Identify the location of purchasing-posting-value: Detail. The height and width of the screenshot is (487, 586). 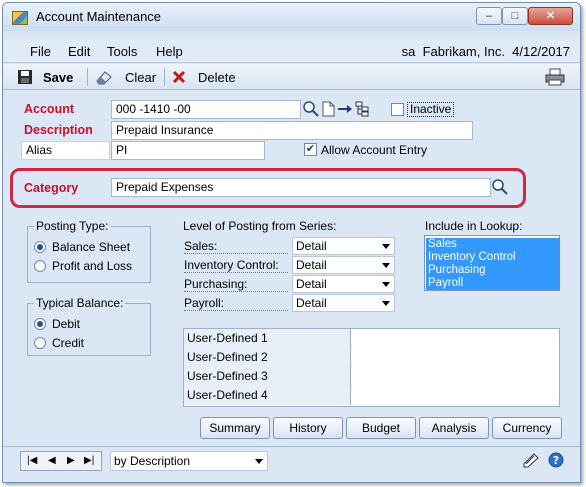
(311, 284).